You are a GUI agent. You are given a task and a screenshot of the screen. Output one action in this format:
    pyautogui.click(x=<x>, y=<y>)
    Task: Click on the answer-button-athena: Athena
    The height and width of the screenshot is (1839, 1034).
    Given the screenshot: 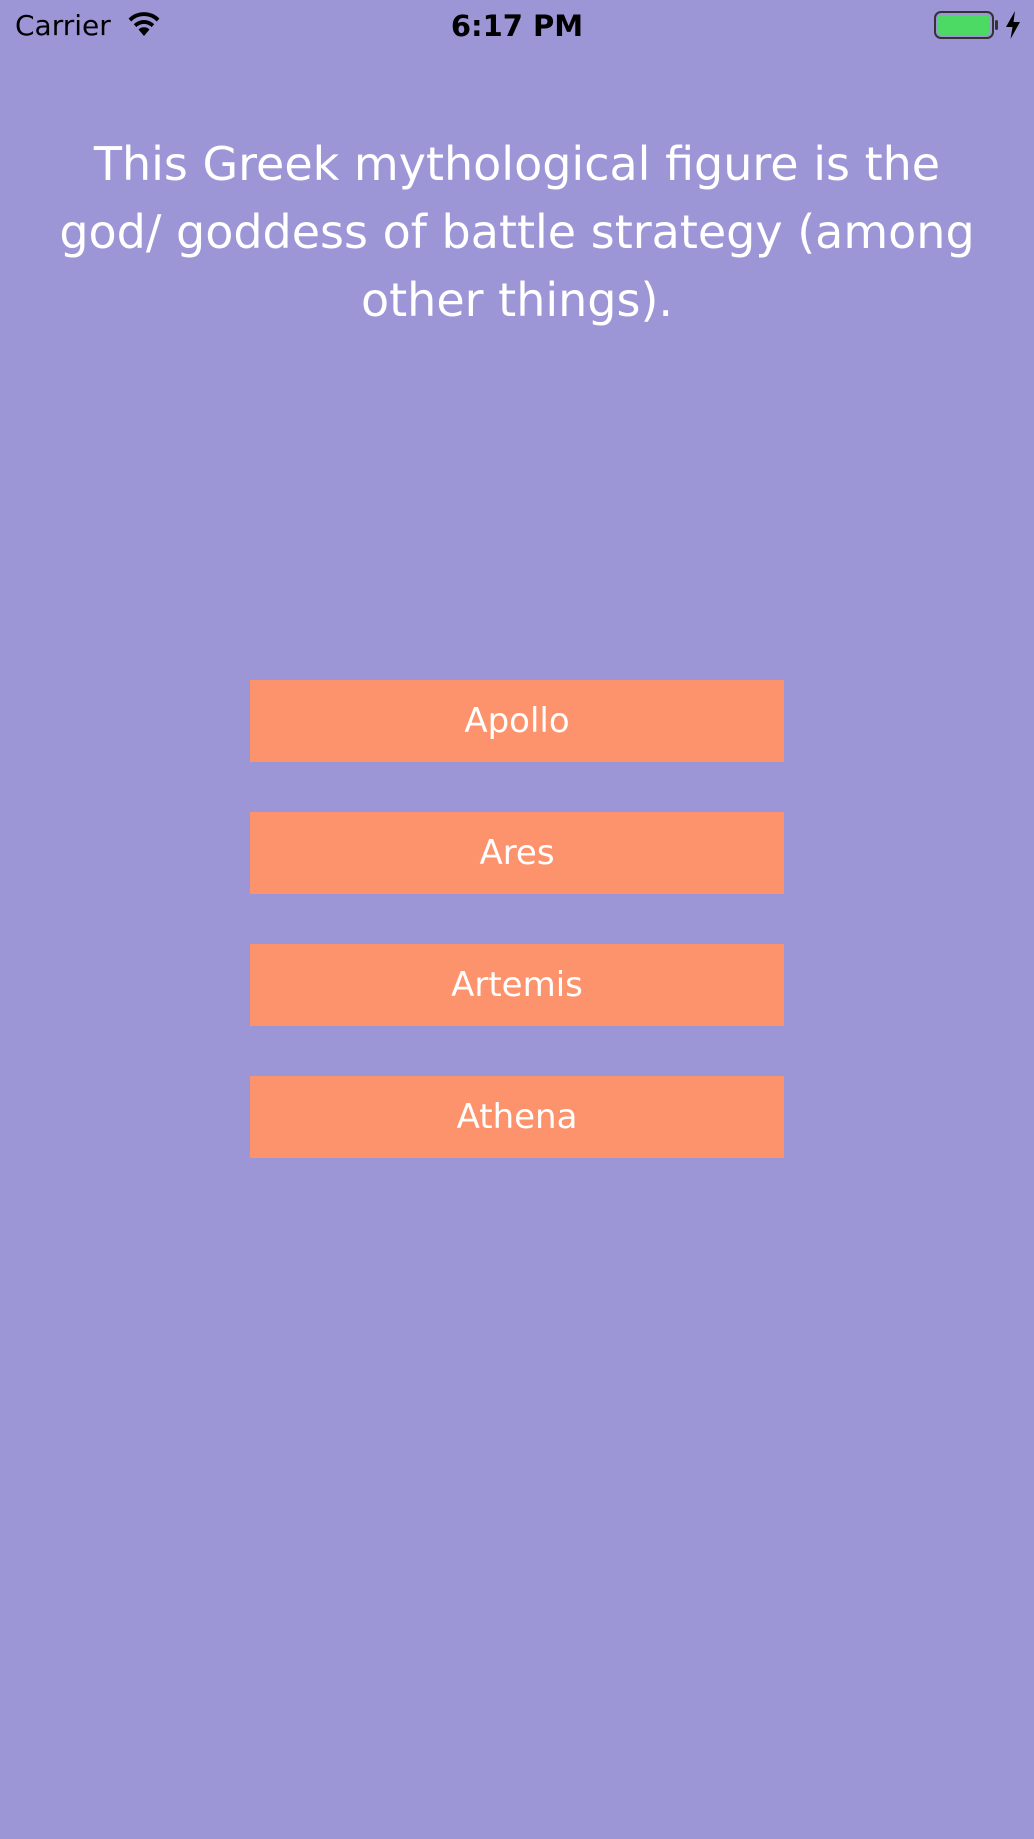 What is the action you would take?
    pyautogui.click(x=517, y=1117)
    